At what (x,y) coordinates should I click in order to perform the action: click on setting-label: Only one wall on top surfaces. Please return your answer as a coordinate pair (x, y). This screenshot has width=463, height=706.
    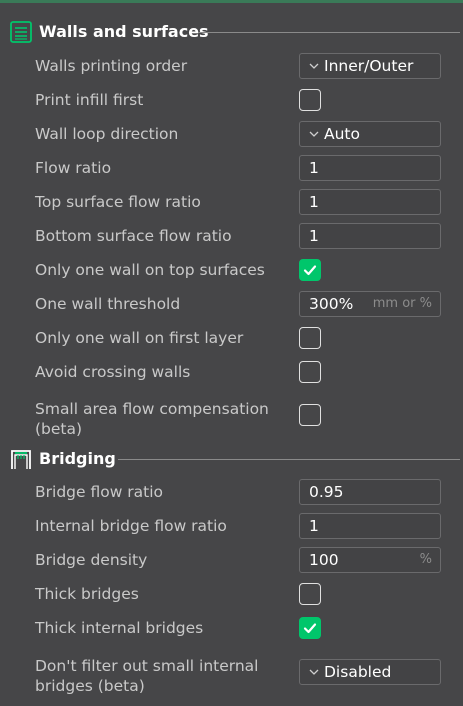
    Looking at the image, I should click on (150, 270).